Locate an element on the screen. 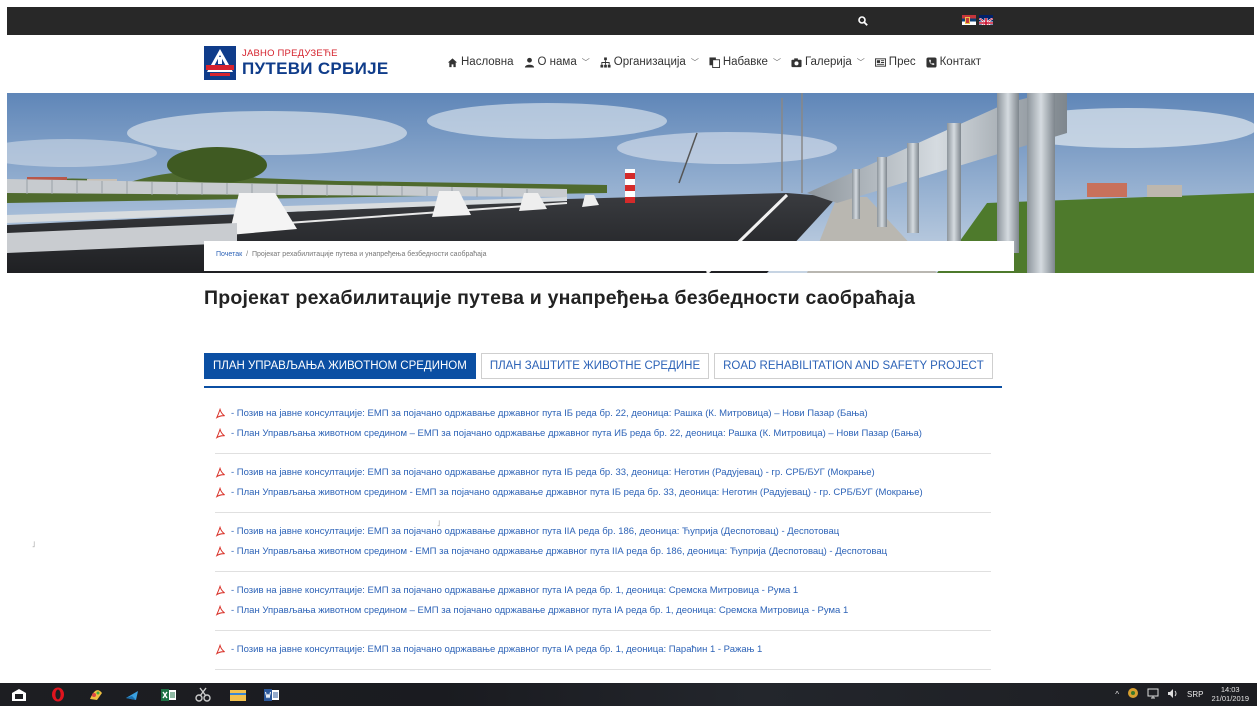  clock: 14:03 21/01/2019 is located at coordinates (1230, 694).